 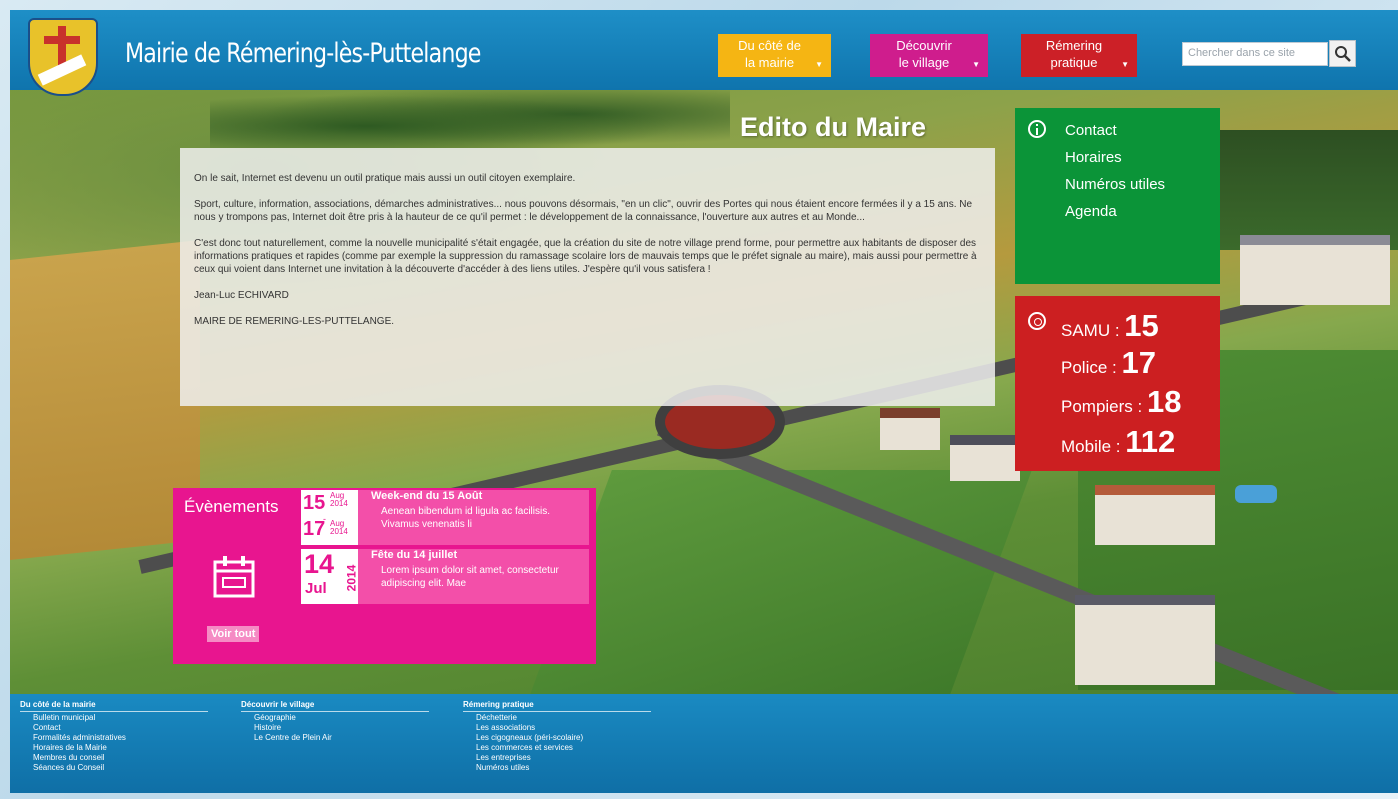 What do you see at coordinates (557, 728) in the screenshot?
I see `footer-link: Les associations` at bounding box center [557, 728].